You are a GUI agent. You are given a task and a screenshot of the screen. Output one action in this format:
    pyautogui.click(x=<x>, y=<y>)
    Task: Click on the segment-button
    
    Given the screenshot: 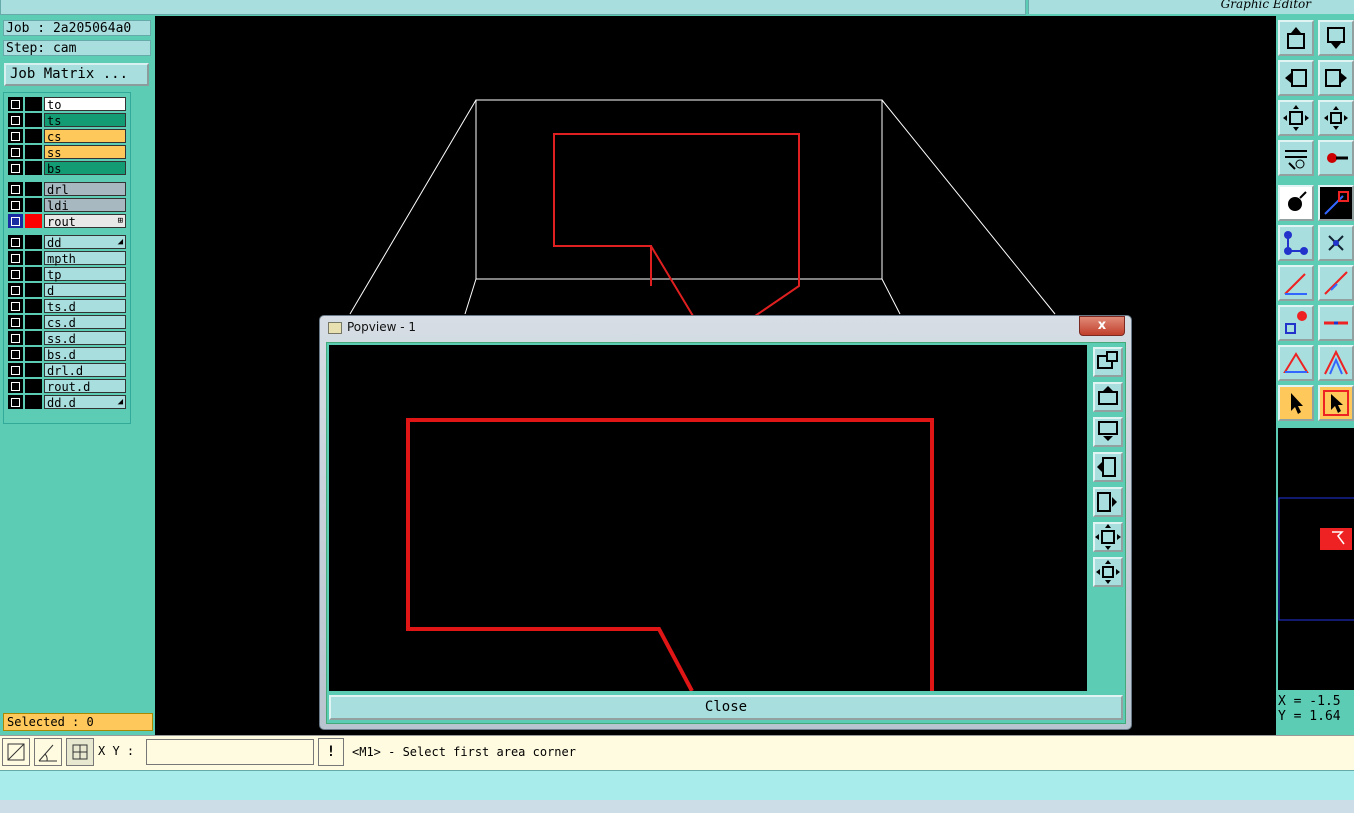 What is the action you would take?
    pyautogui.click(x=1336, y=323)
    